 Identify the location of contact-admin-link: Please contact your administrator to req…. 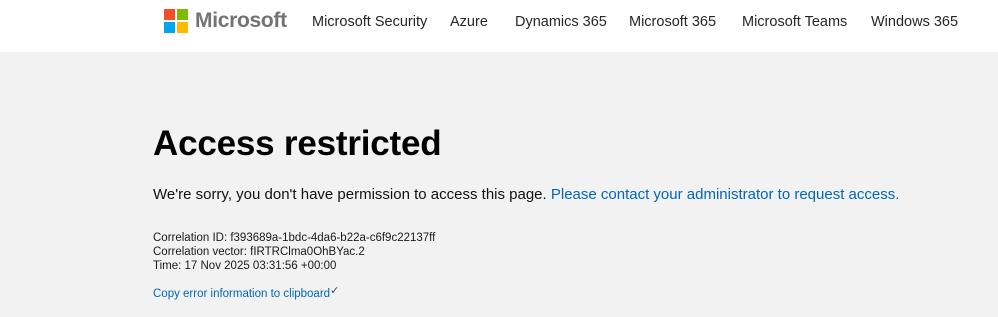
(725, 194).